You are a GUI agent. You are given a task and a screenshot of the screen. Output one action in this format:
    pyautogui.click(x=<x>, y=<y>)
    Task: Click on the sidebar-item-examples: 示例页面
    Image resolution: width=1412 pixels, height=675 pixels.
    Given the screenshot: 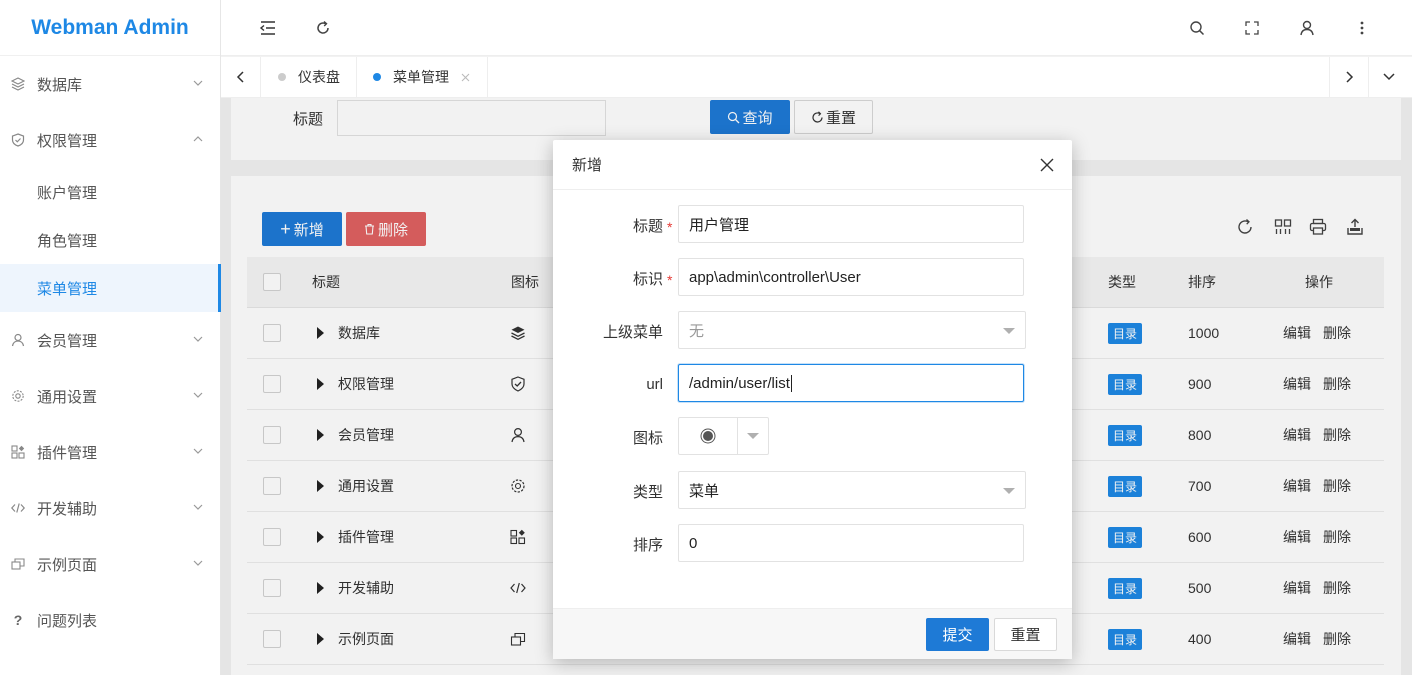 What is the action you would take?
    pyautogui.click(x=110, y=564)
    